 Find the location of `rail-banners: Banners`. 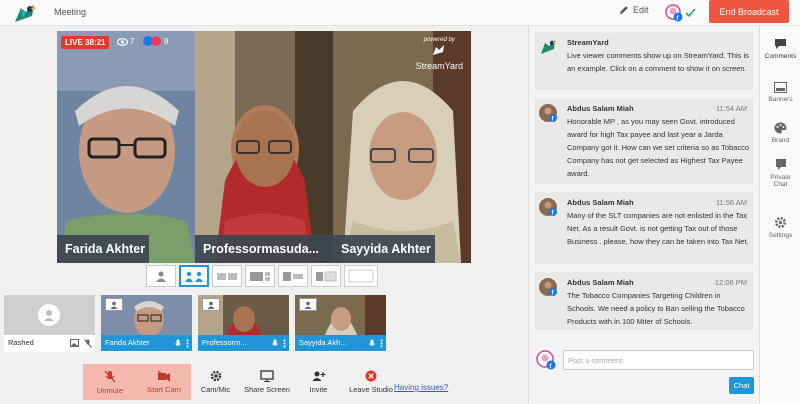

rail-banners: Banners is located at coordinates (780, 92).